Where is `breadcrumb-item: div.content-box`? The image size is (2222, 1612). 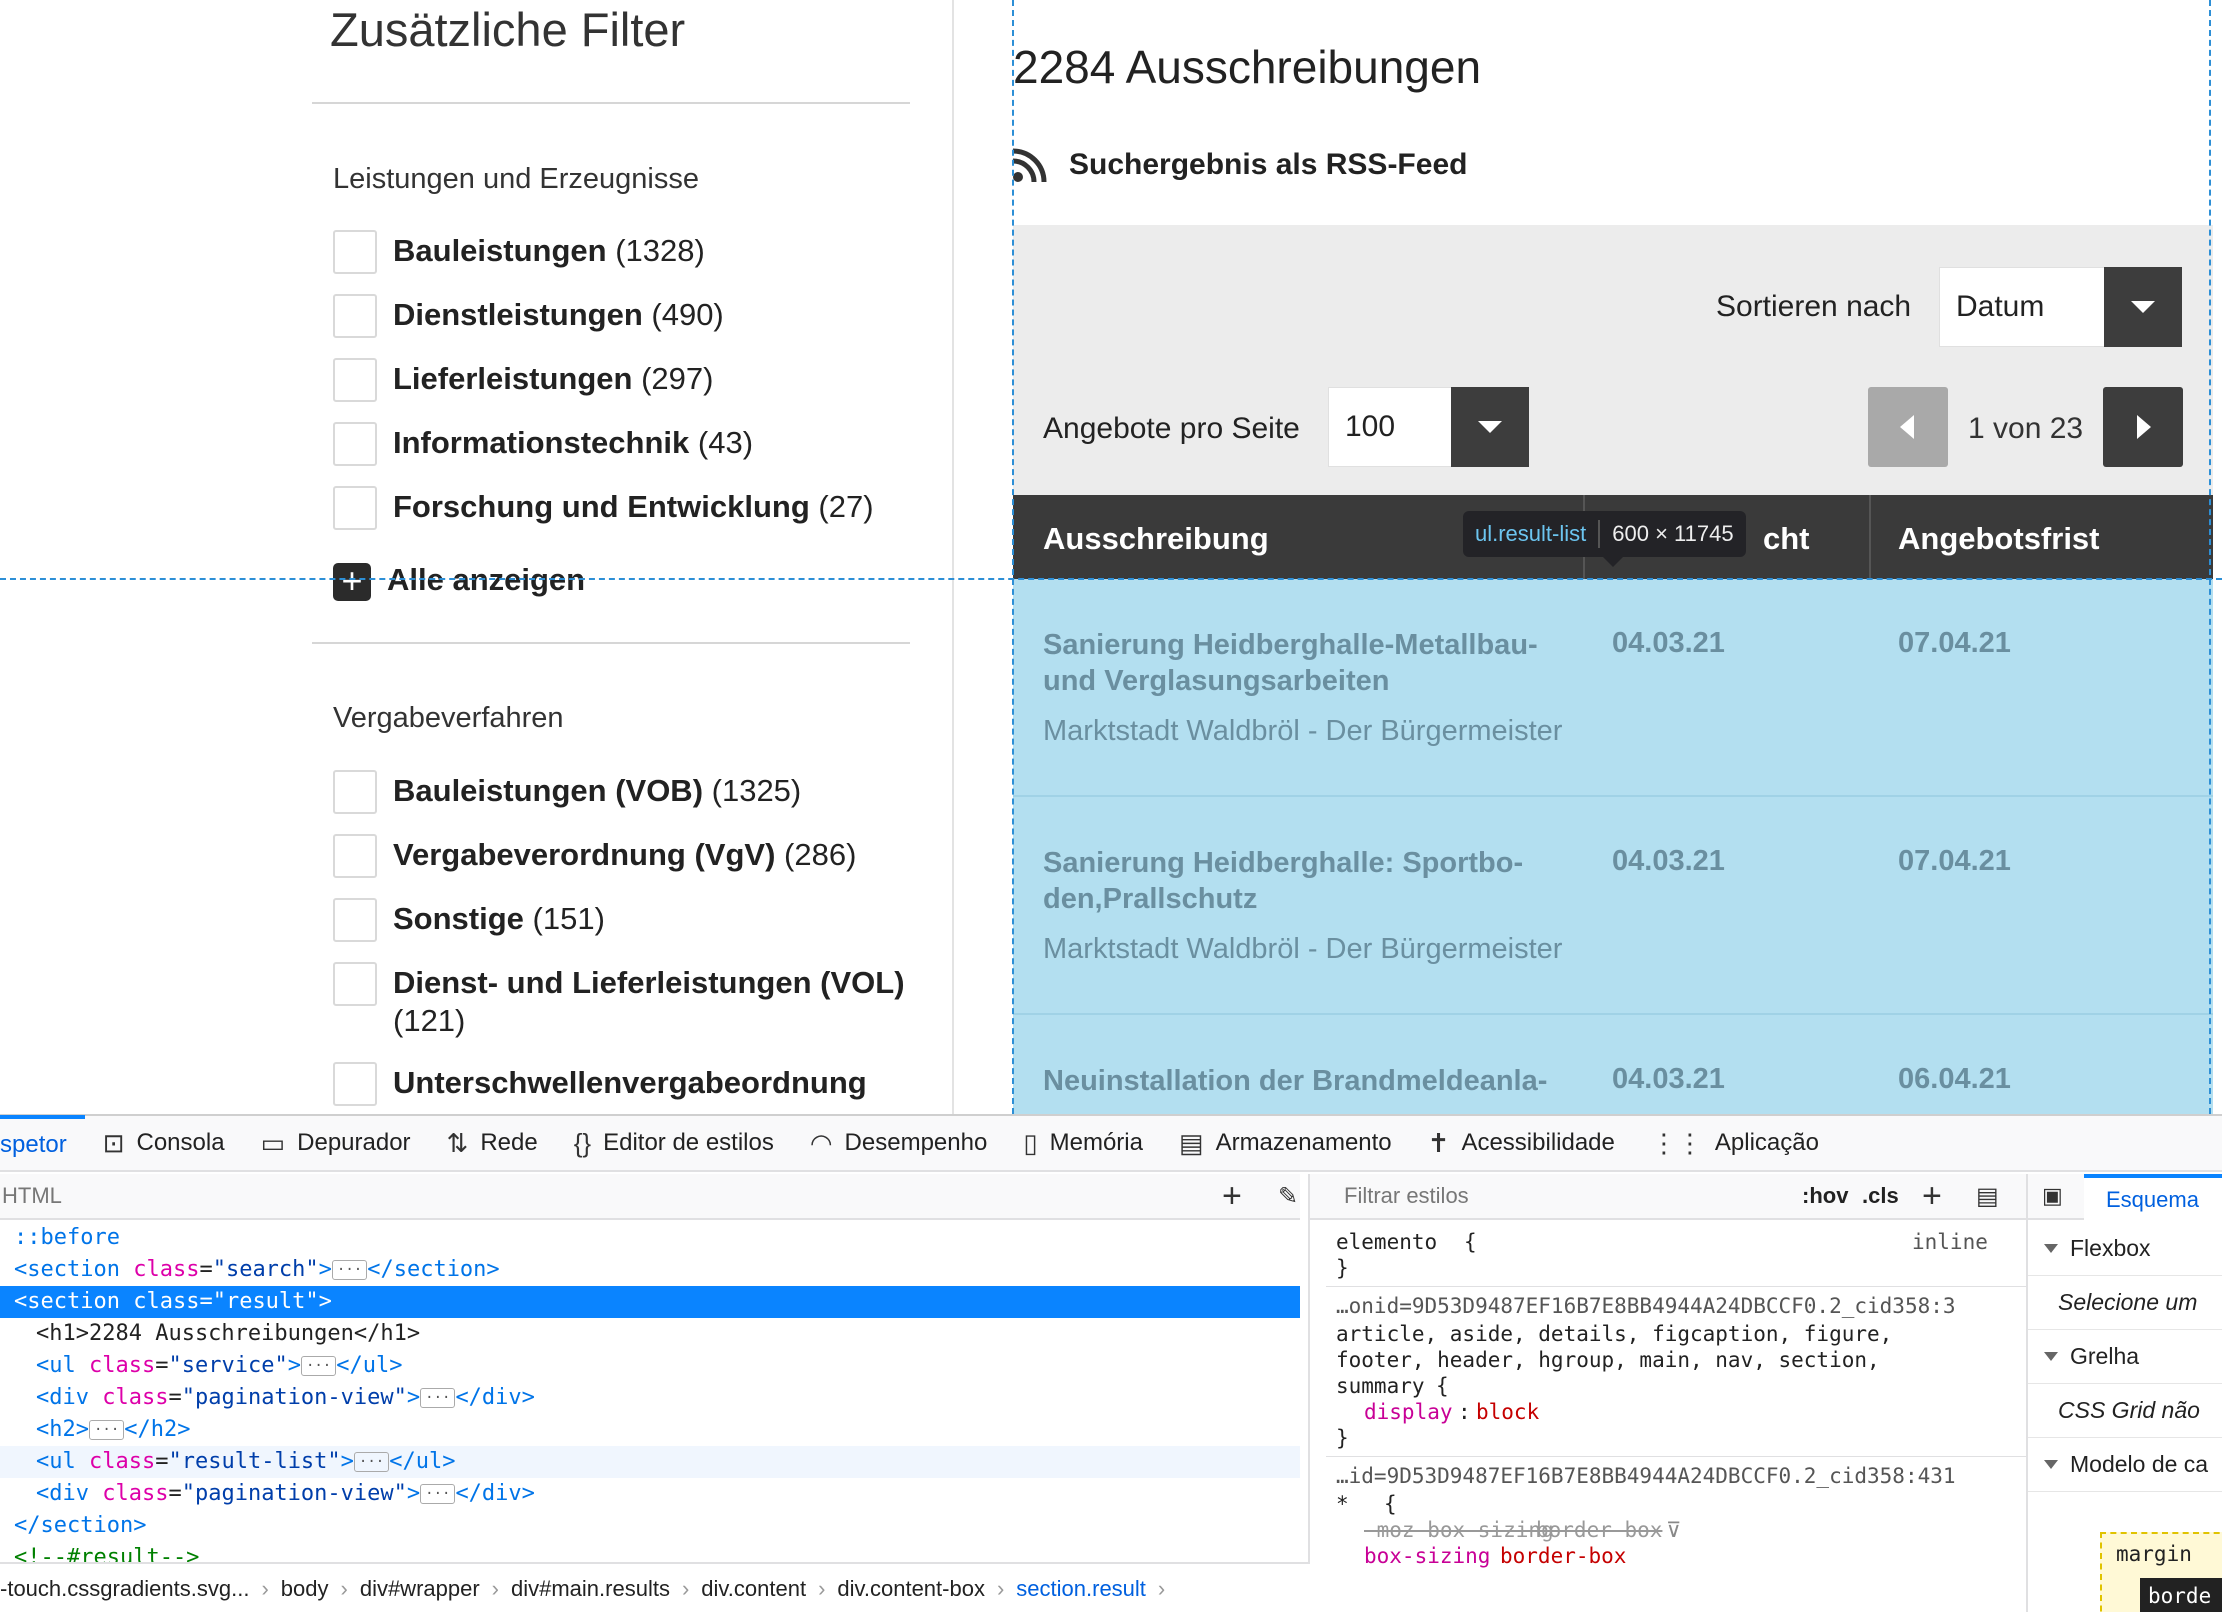 breadcrumb-item: div.content-box is located at coordinates (911, 1589).